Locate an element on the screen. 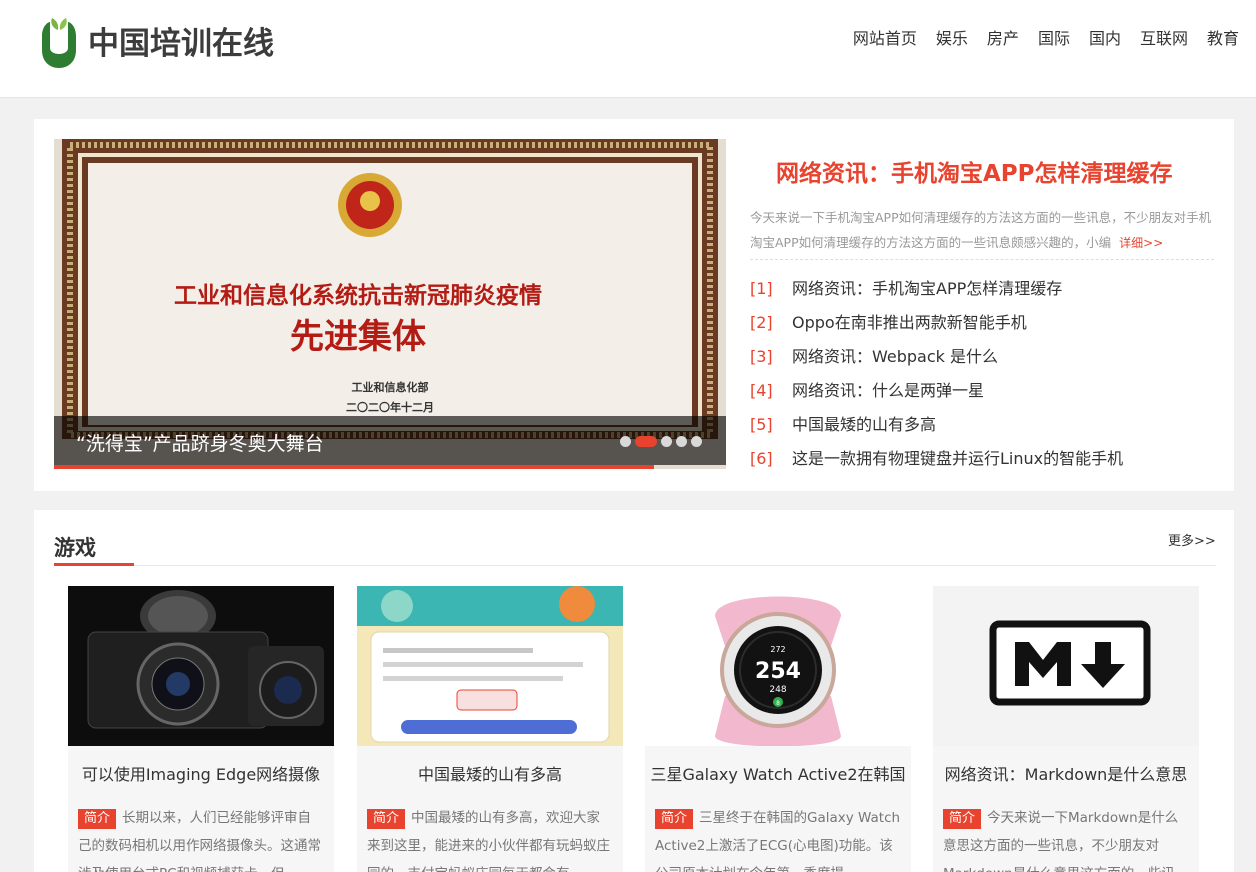  list-item-number: [2] is located at coordinates (761, 322).